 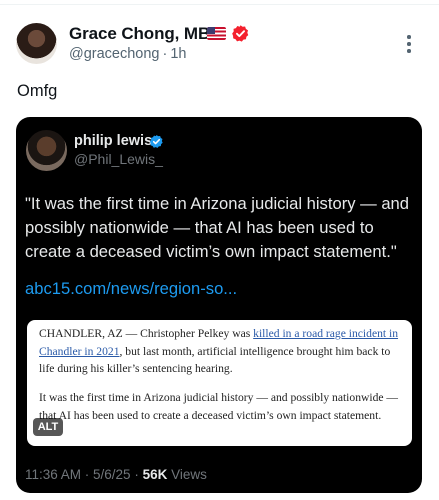 I want to click on author-avatar, so click(x=36, y=43).